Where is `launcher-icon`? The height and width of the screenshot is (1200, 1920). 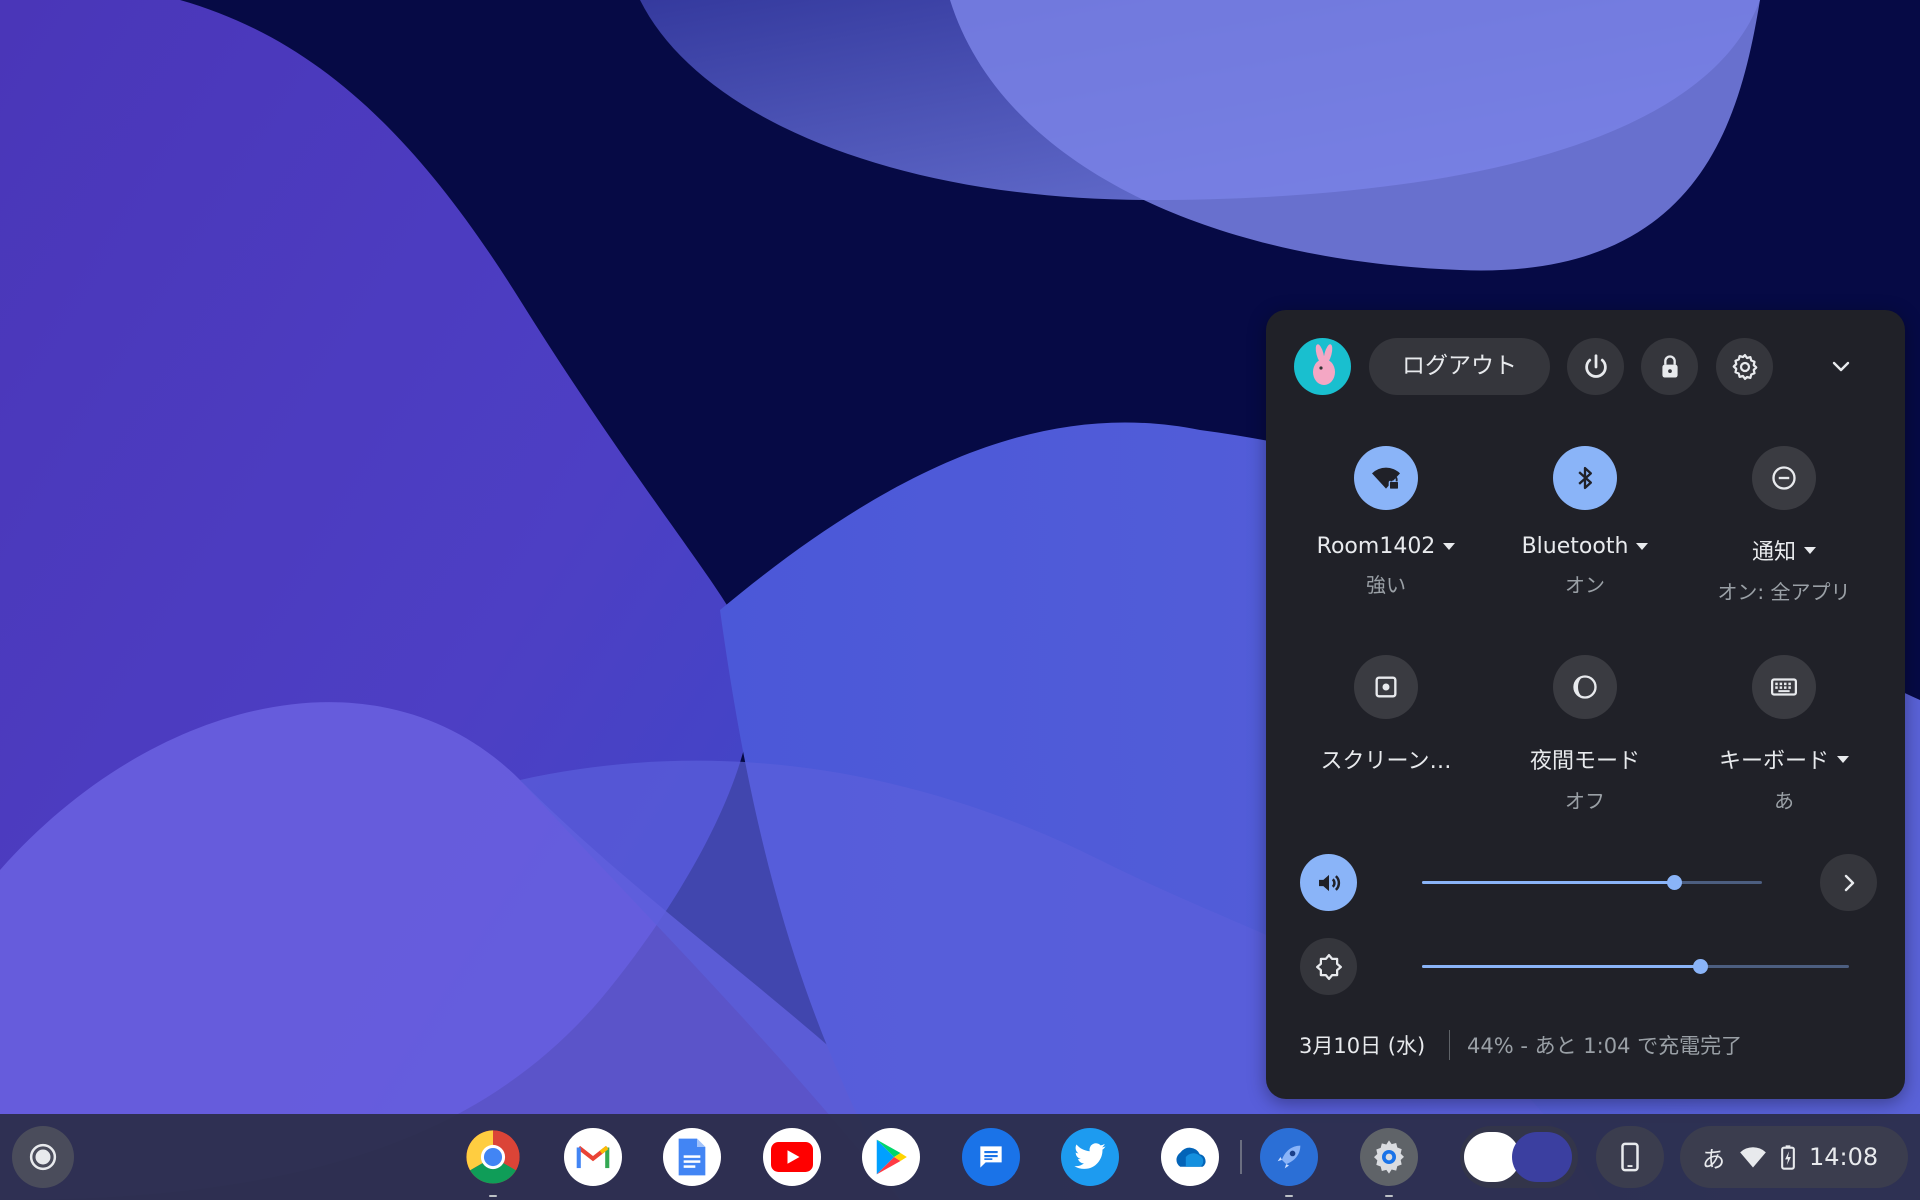 launcher-icon is located at coordinates (43, 1157).